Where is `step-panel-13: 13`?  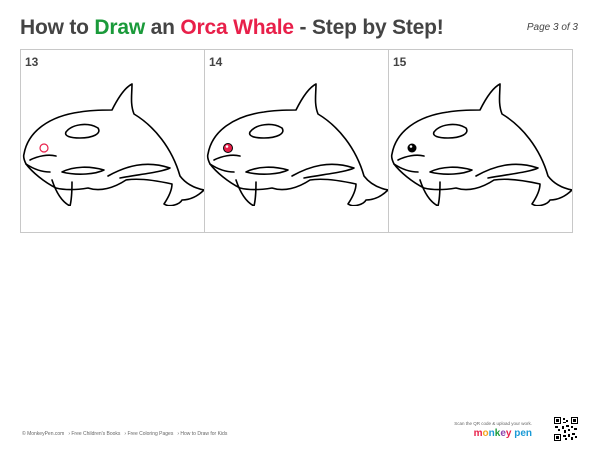 step-panel-13: 13 is located at coordinates (113, 141).